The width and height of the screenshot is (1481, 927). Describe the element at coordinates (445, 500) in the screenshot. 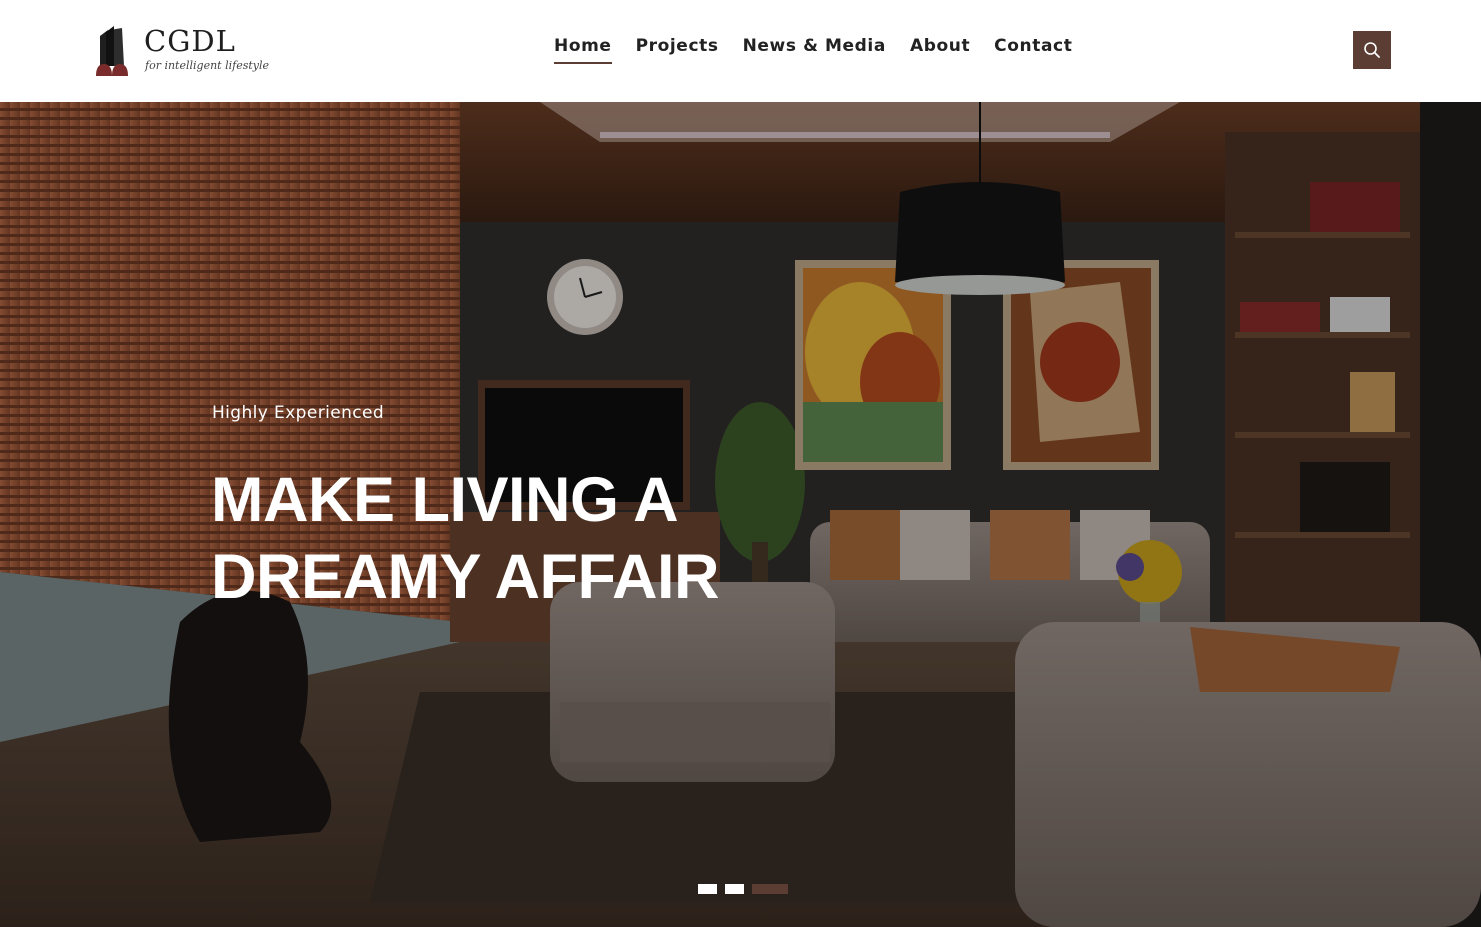

I see `hero-title-line-1: MAKE LIVING A` at that location.